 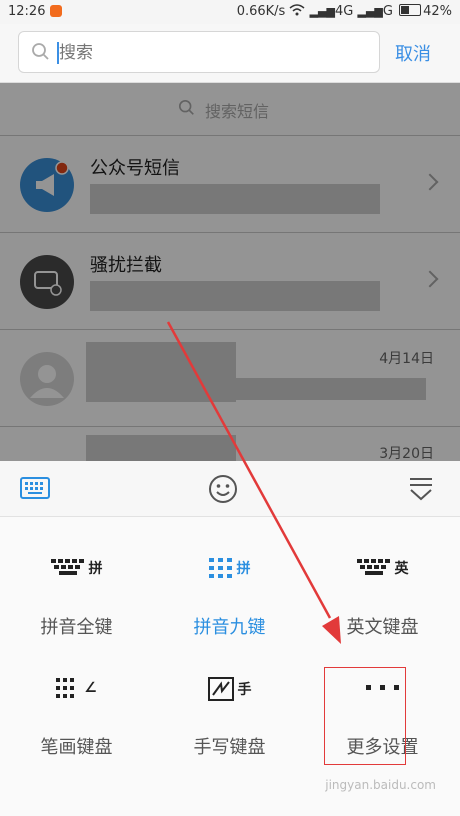 What do you see at coordinates (58, 53) in the screenshot?
I see `text-cursor` at bounding box center [58, 53].